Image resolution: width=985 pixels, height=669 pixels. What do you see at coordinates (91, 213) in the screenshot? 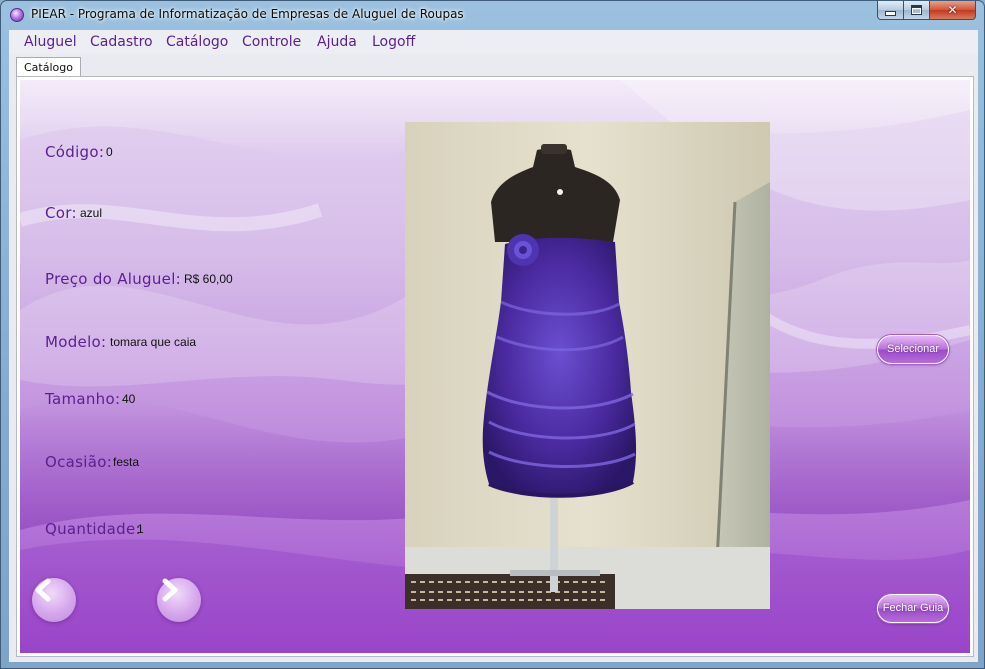
I see `value-cor: azul` at bounding box center [91, 213].